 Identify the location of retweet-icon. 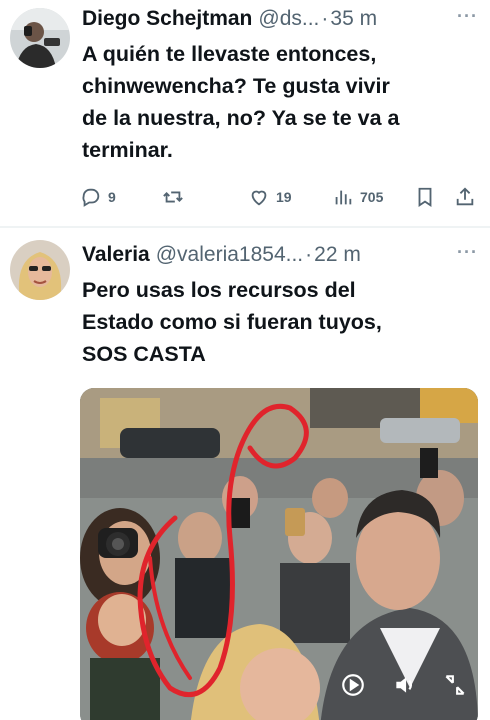
(173, 197).